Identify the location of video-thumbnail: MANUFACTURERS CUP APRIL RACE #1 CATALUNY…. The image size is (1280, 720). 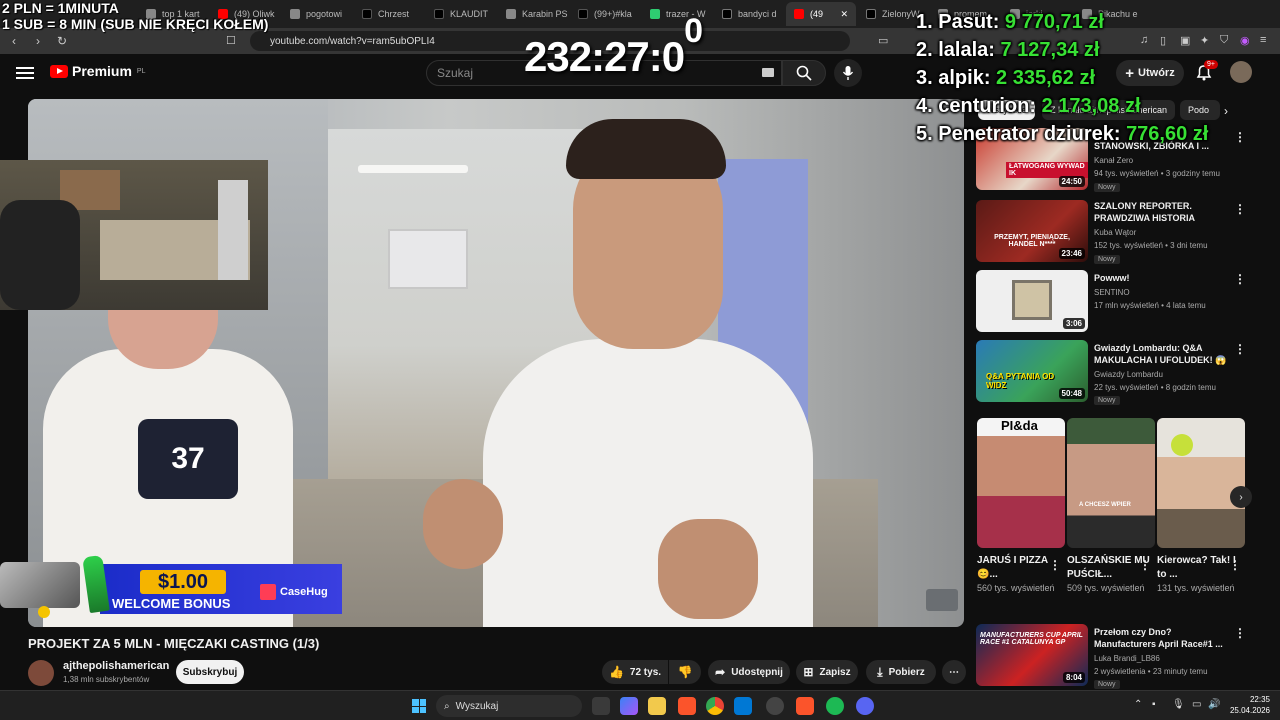
(1032, 655).